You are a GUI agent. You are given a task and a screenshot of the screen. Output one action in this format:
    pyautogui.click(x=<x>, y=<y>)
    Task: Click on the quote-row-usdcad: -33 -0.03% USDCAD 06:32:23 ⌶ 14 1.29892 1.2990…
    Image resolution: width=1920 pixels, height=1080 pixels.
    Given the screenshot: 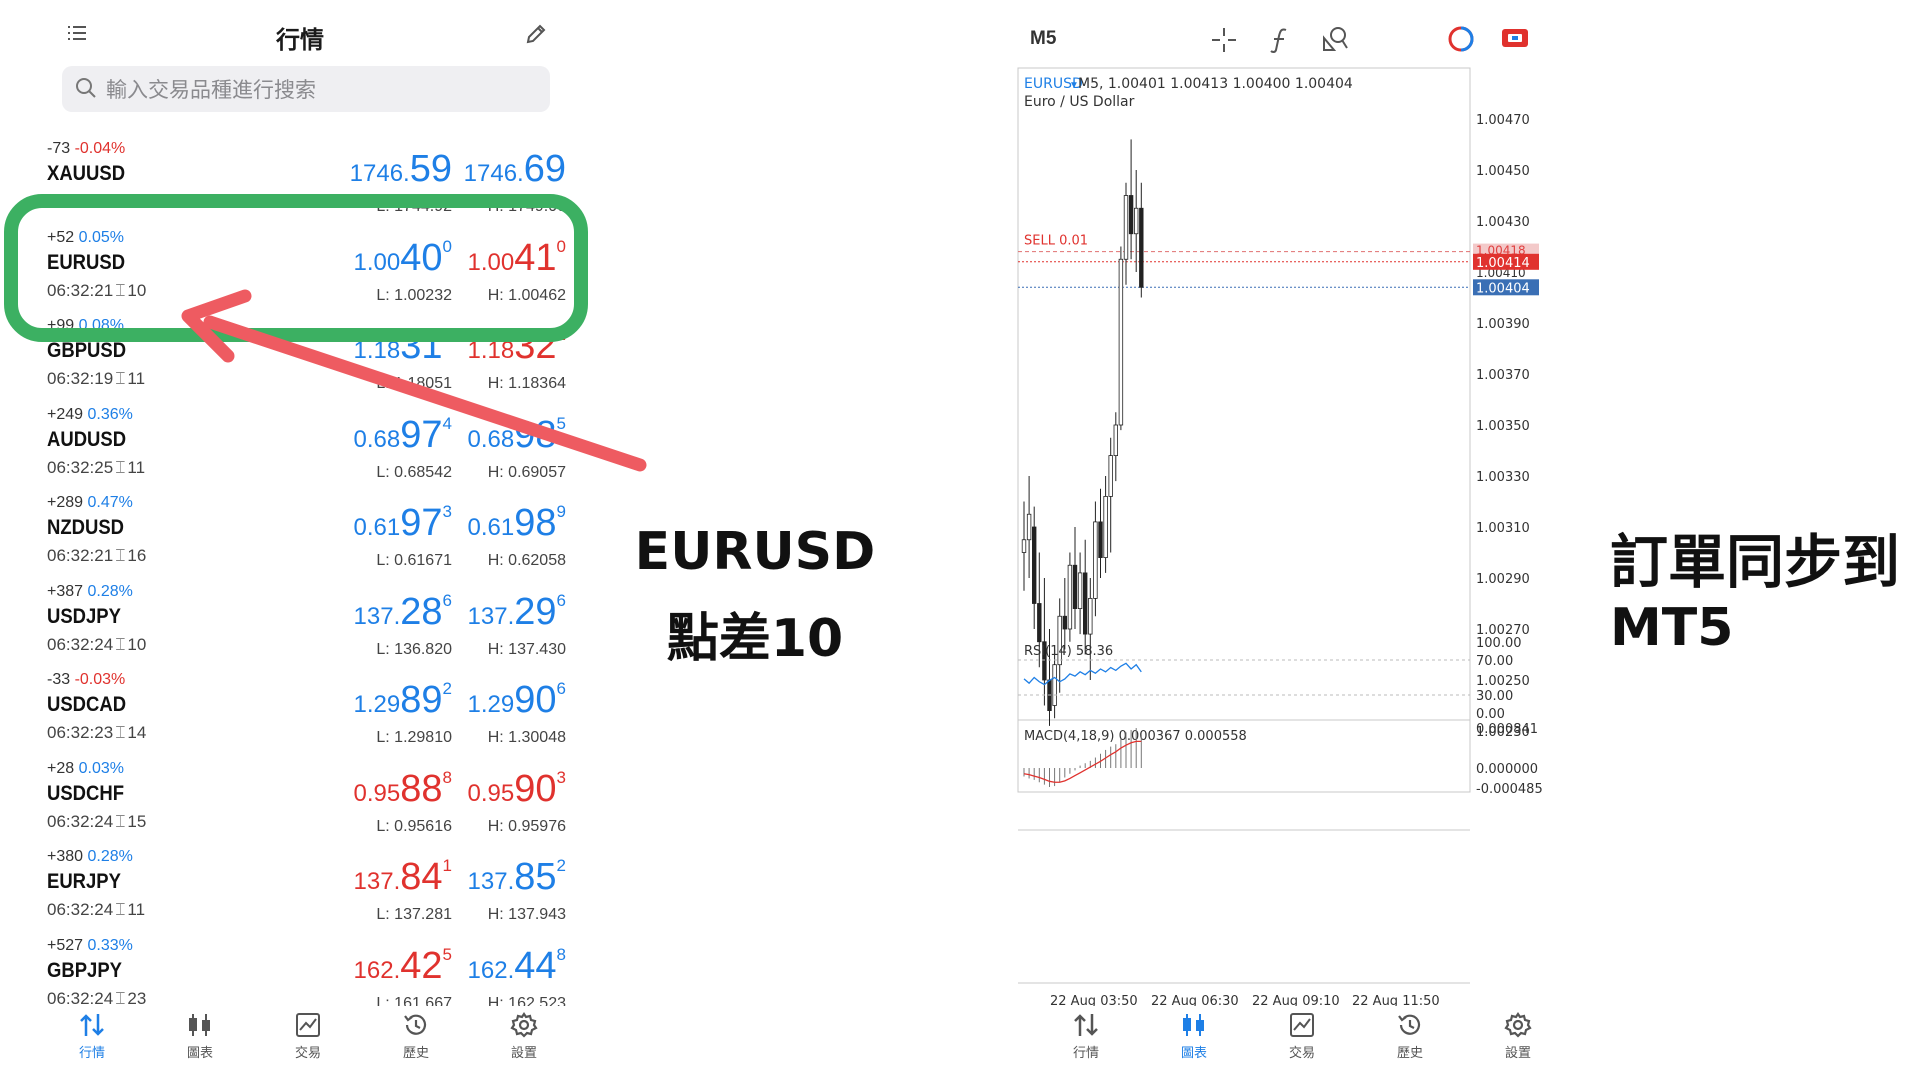 What is the action you would take?
    pyautogui.click(x=300, y=711)
    